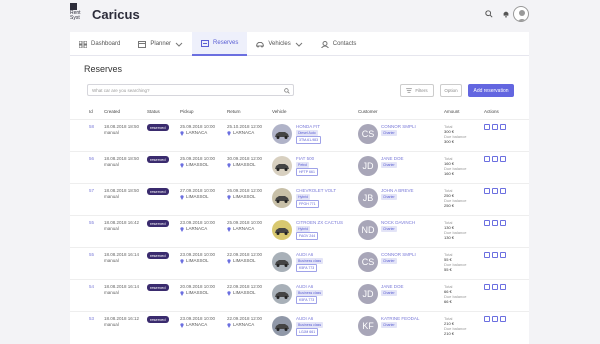  Describe the element at coordinates (455, 230) in the screenshot. I see `amount-cell: Total 130 € Due balance 130 €` at that location.